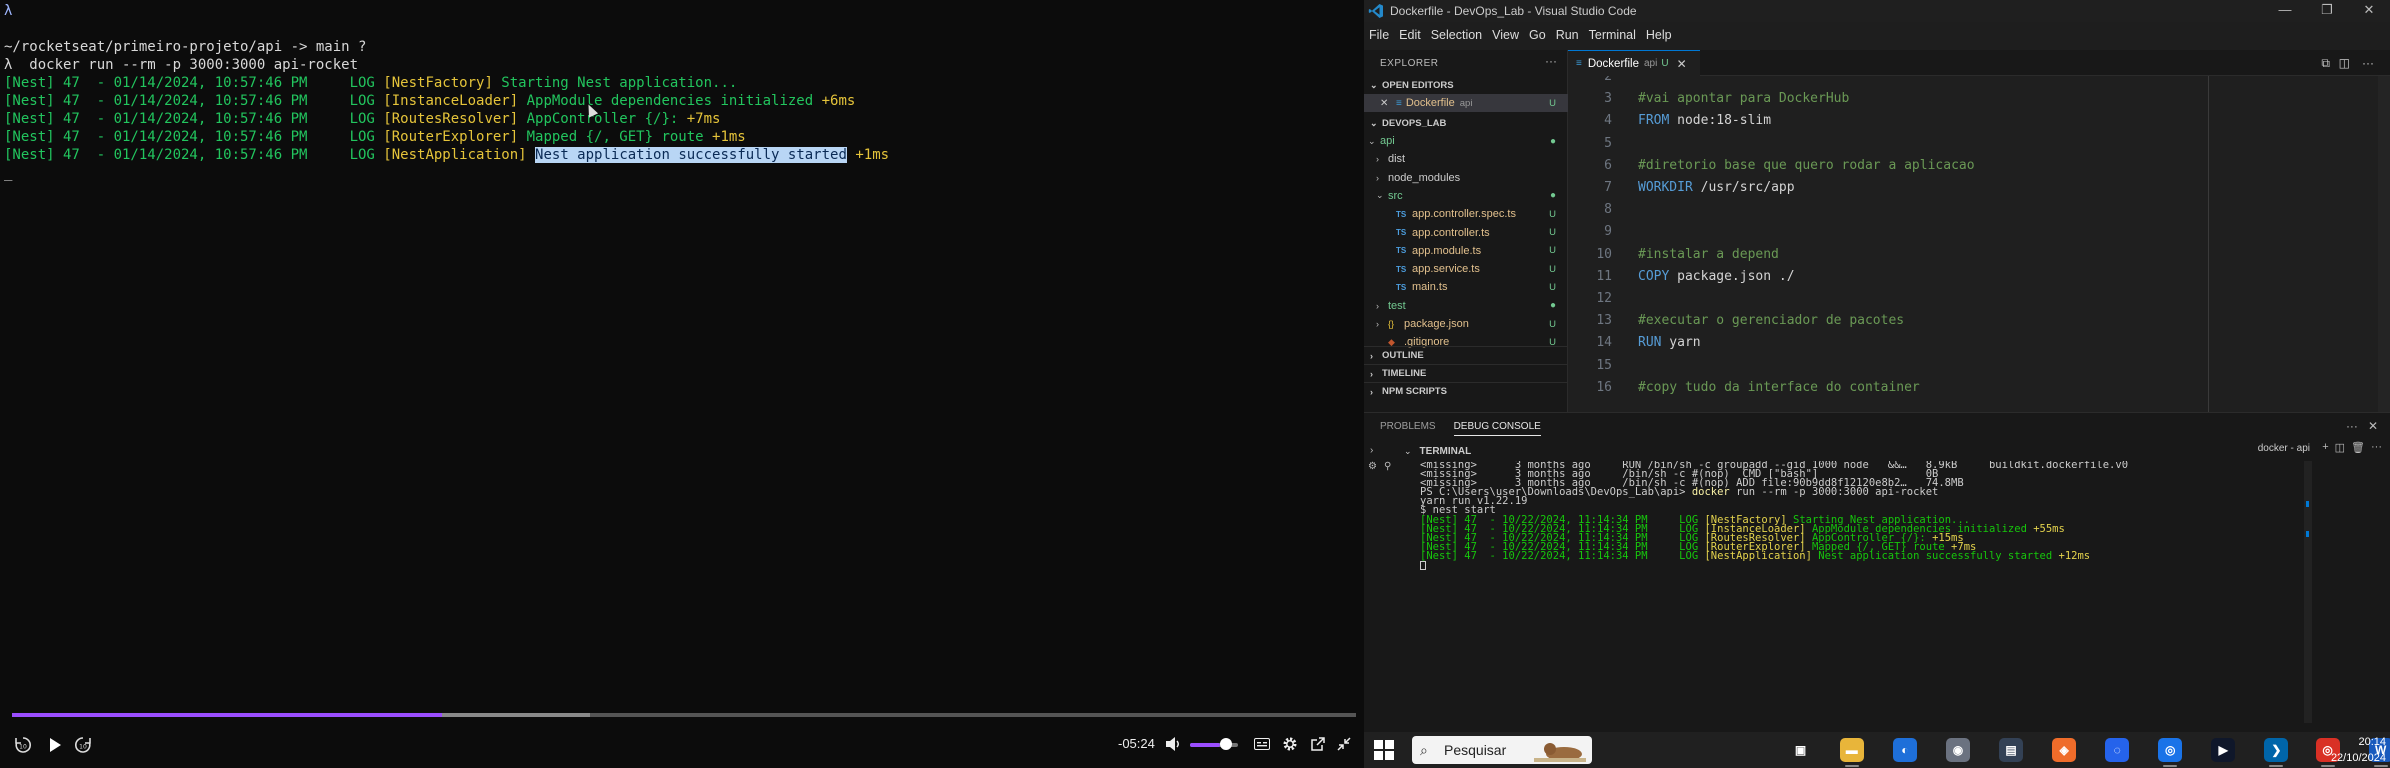  What do you see at coordinates (1466, 391) in the screenshot?
I see `npm-scripts-header: › NPM SCRIPTS` at bounding box center [1466, 391].